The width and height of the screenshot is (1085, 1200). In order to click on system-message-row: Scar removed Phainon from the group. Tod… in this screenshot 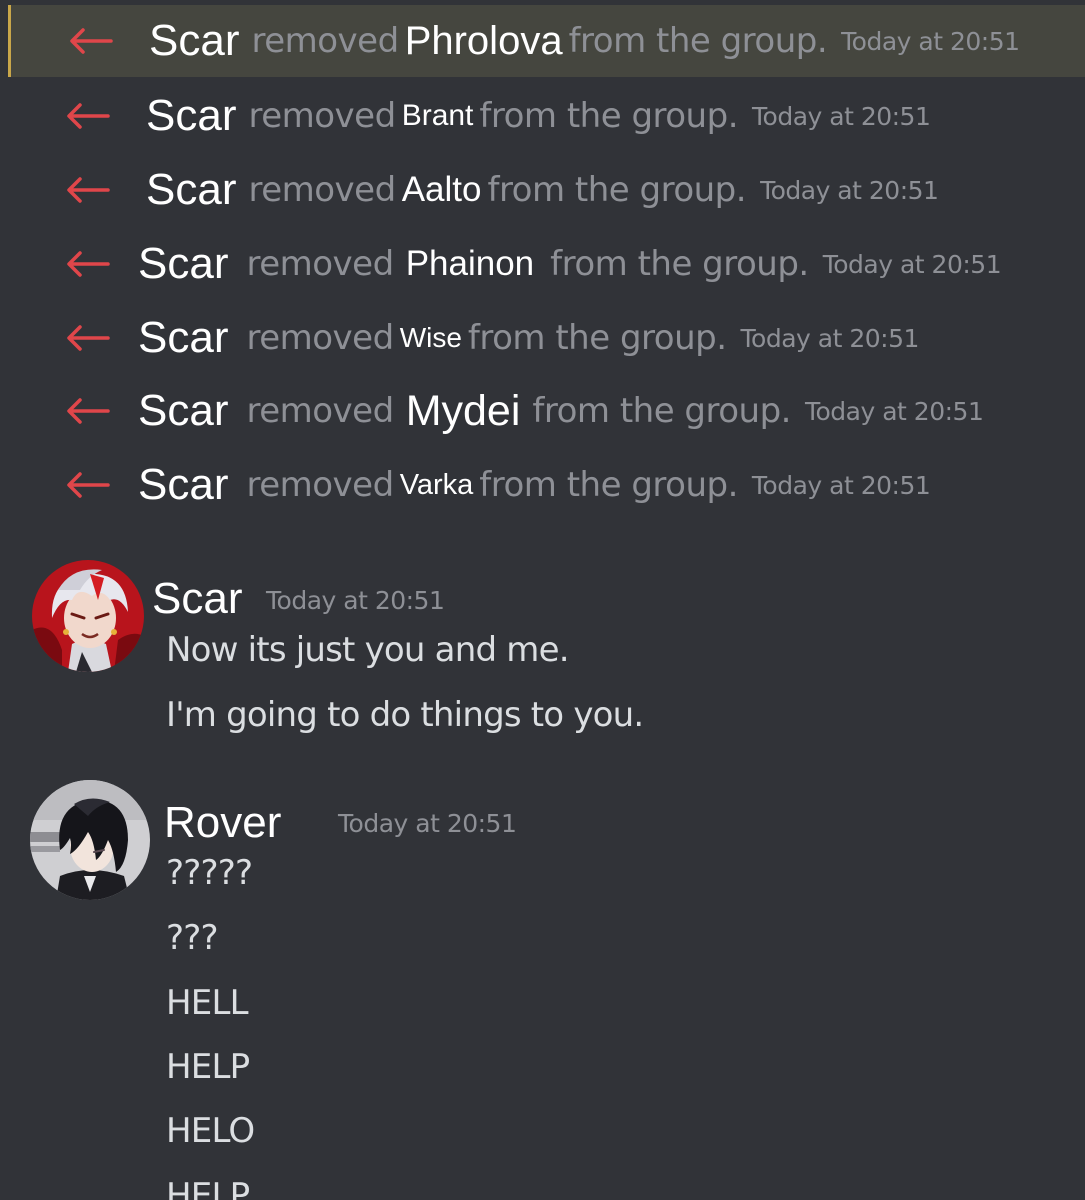, I will do `click(546, 264)`.